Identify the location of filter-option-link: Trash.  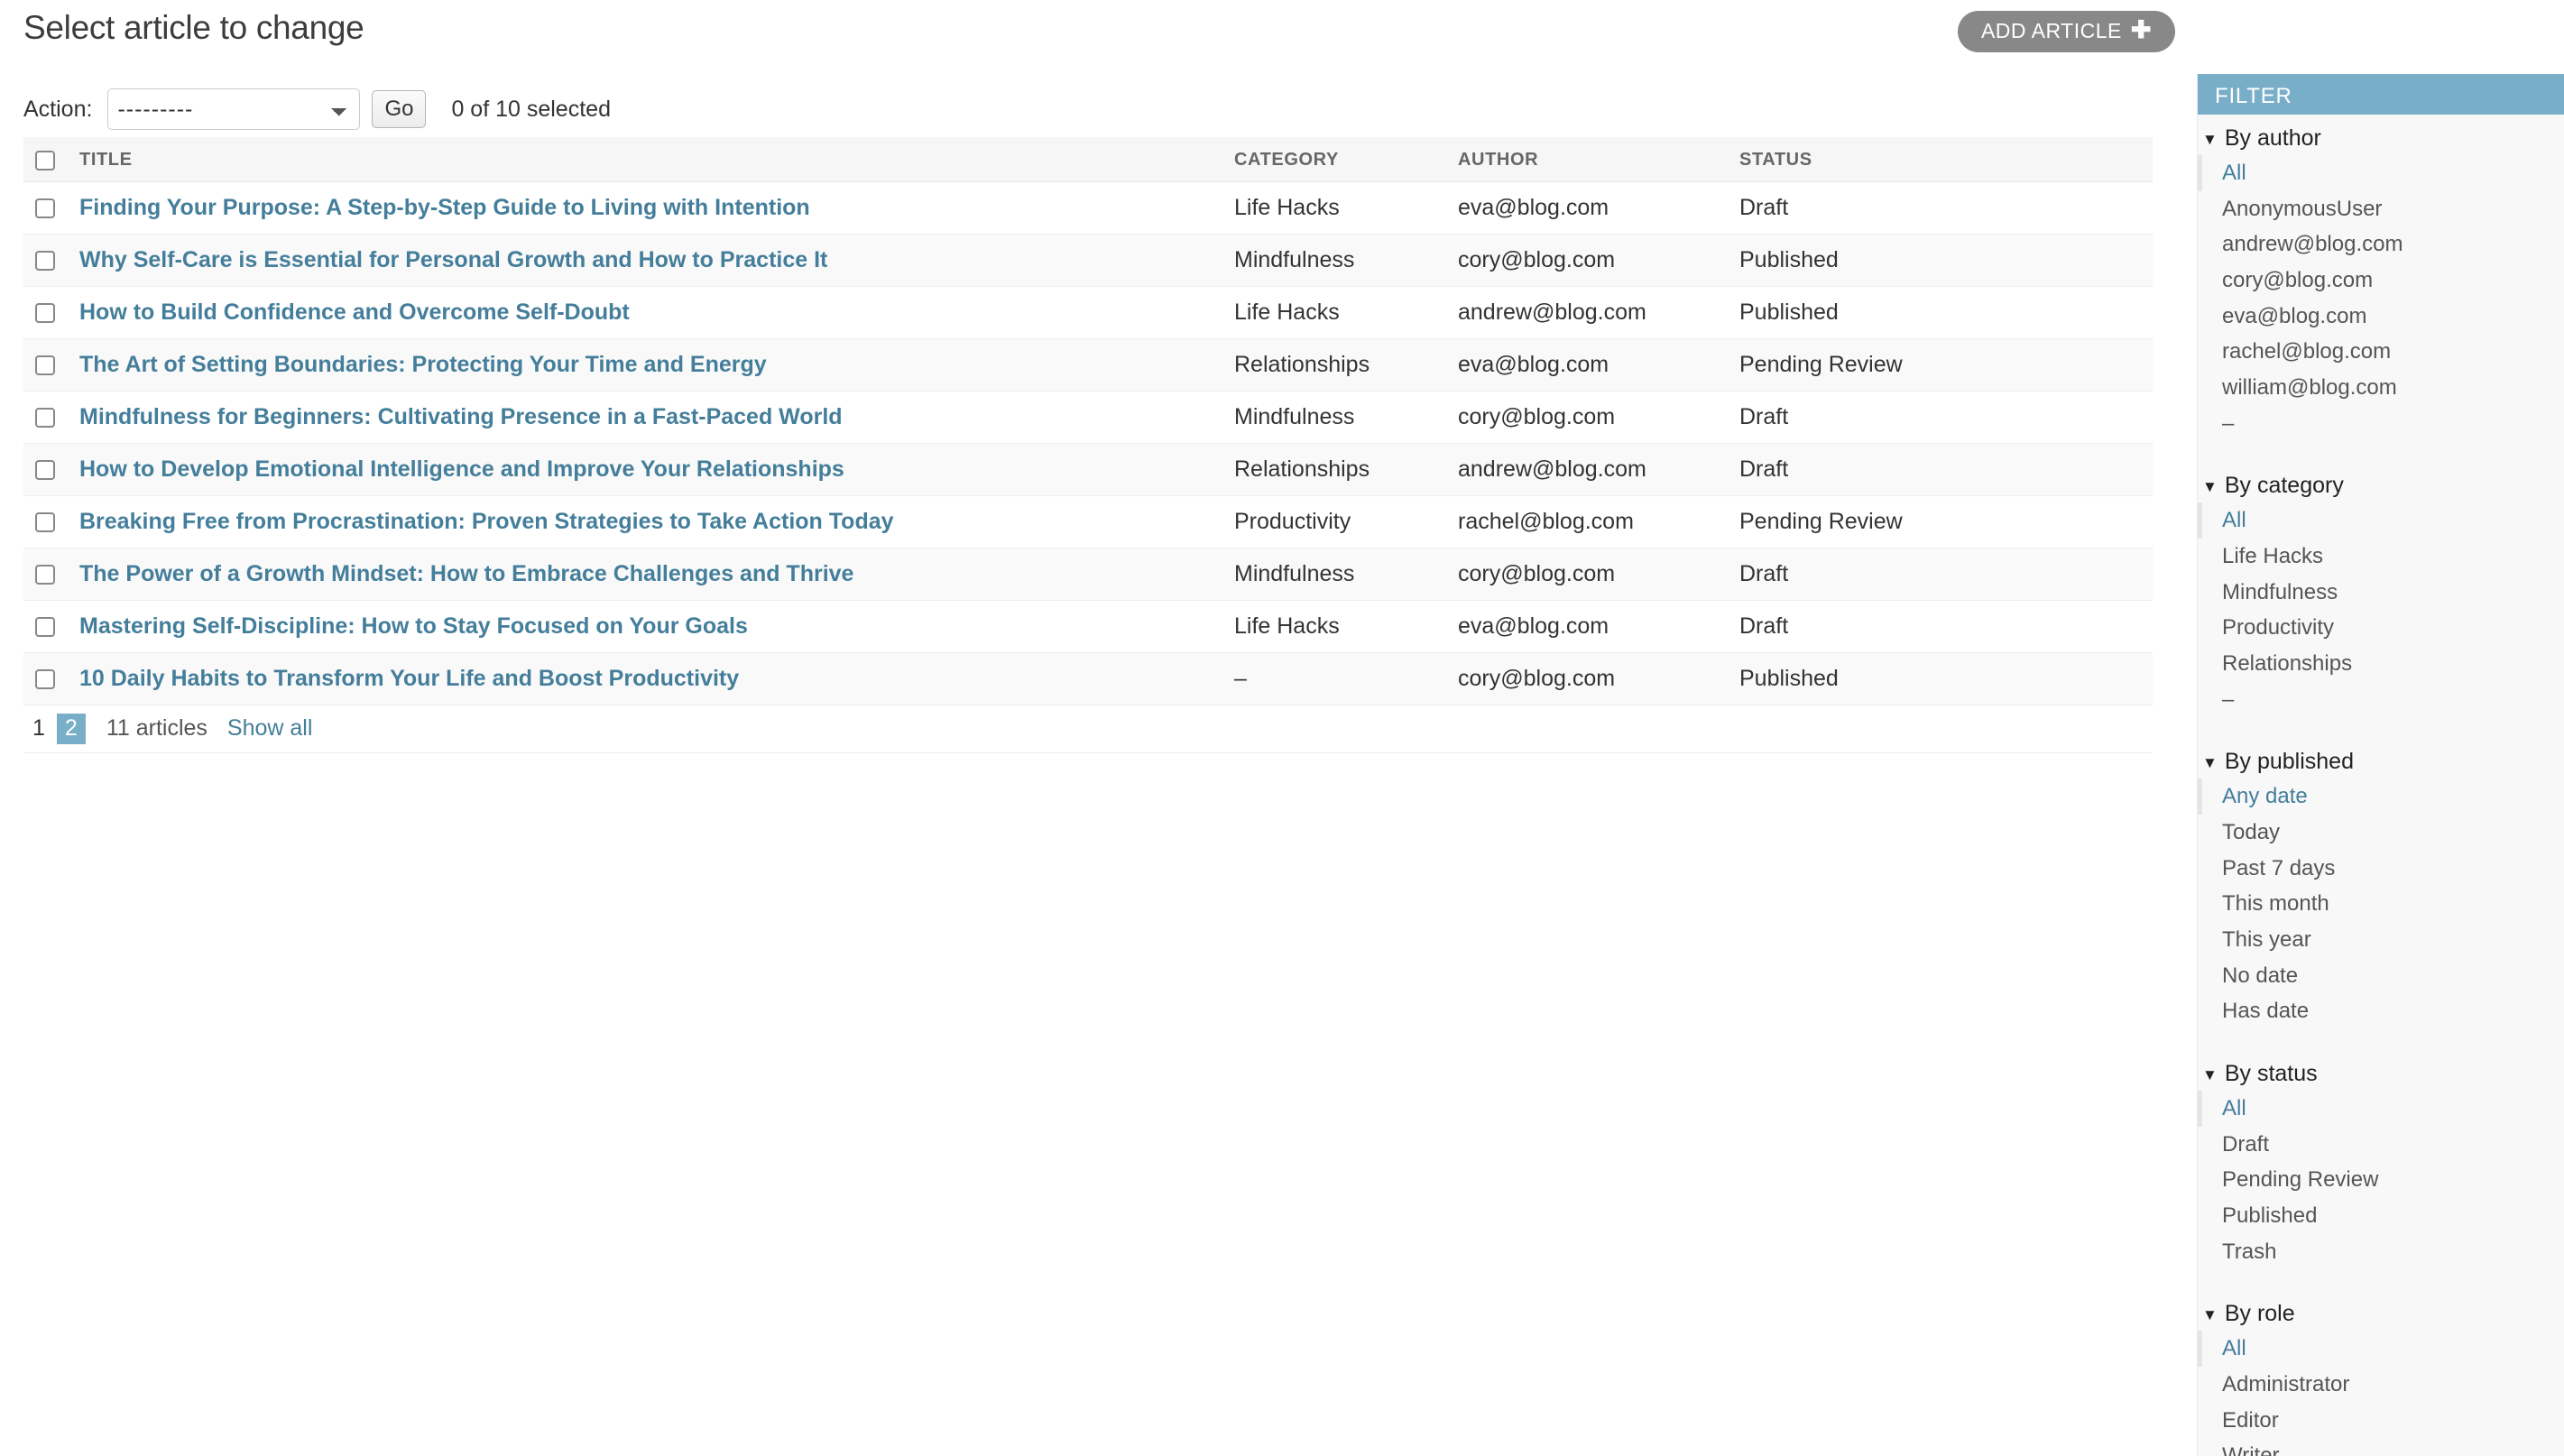
(2249, 1251).